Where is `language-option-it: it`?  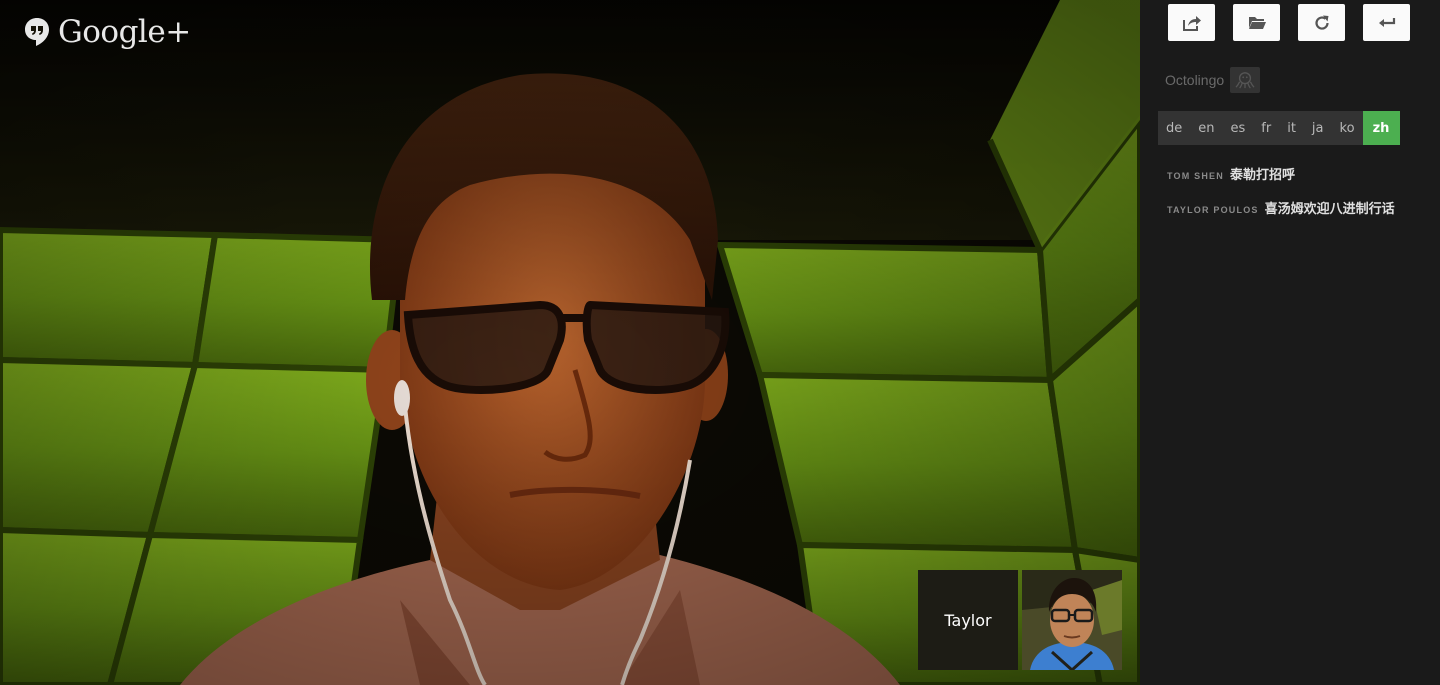 language-option-it: it is located at coordinates (1291, 128).